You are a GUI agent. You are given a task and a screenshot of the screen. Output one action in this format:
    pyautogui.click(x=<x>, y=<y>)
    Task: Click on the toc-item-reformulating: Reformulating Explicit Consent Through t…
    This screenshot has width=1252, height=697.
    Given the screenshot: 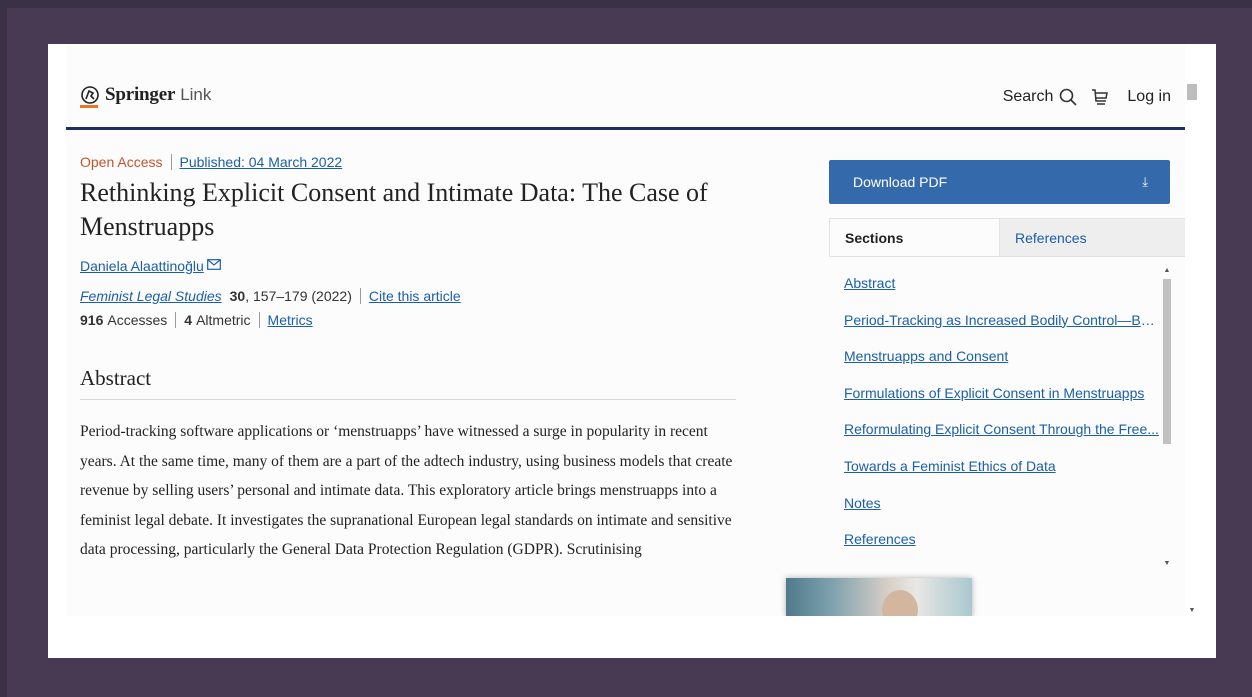 What is the action you would take?
    pyautogui.click(x=994, y=421)
    